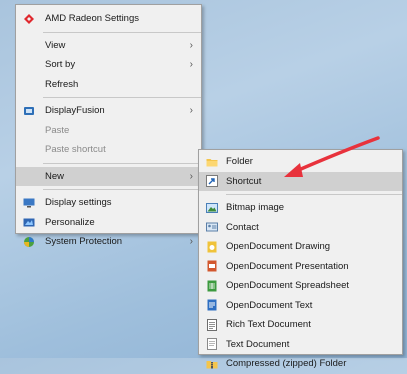  What do you see at coordinates (212, 161) in the screenshot?
I see `folder-icon` at bounding box center [212, 161].